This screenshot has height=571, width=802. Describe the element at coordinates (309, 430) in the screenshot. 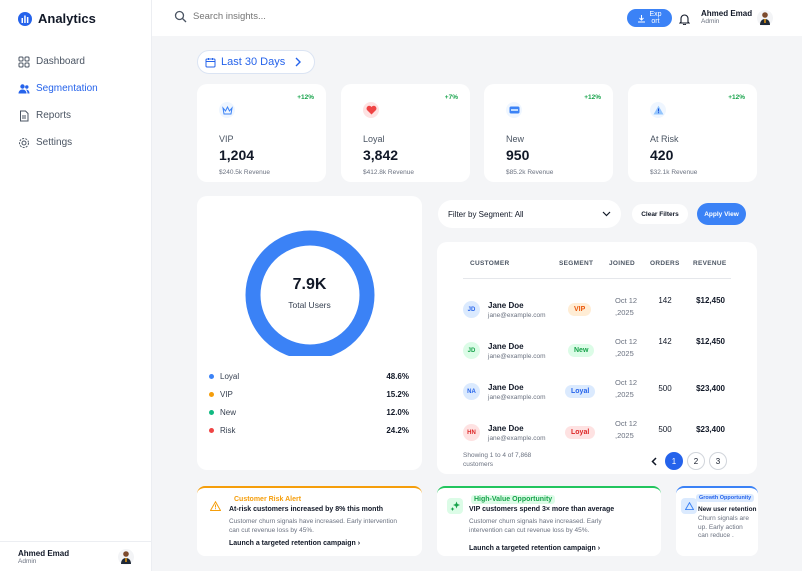

I see `legend-item-risk: Risk 24.2%` at that location.